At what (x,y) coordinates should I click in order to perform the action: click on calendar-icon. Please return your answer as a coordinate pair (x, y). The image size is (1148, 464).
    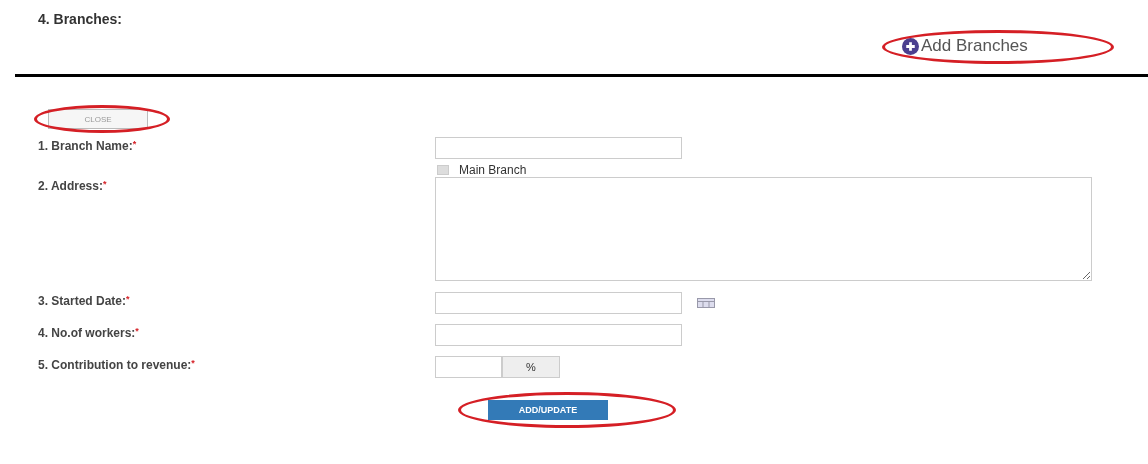
    Looking at the image, I should click on (706, 303).